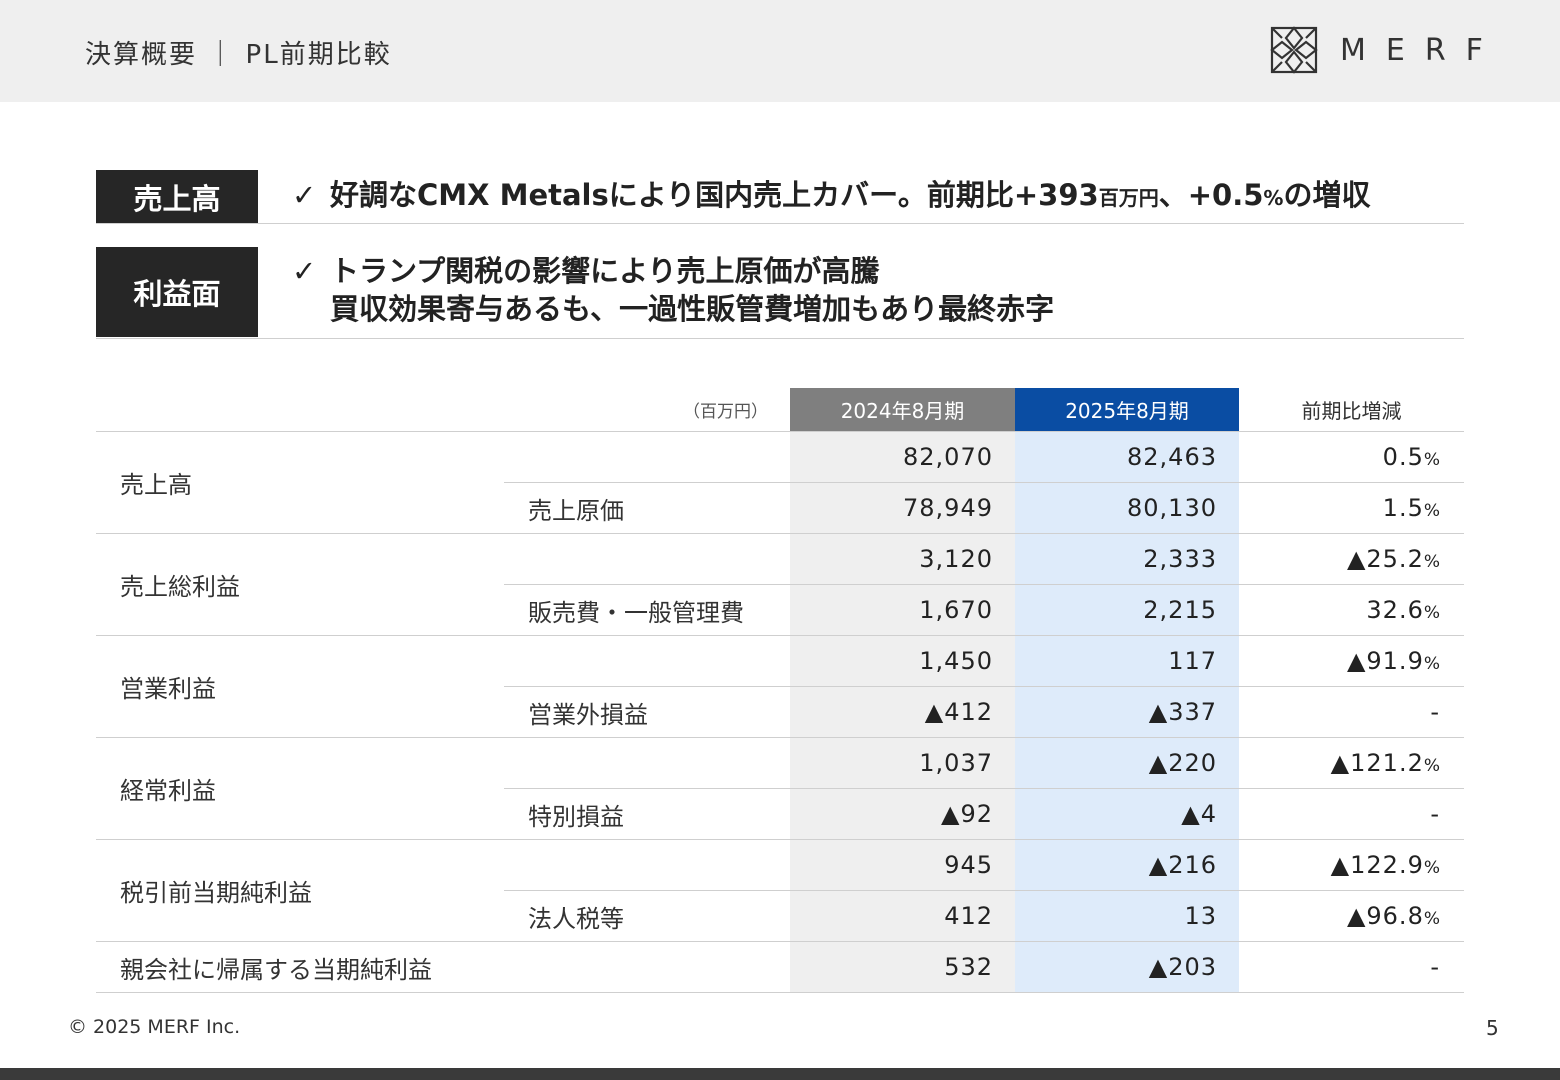 The width and height of the screenshot is (1560, 1080). Describe the element at coordinates (1127, 712) in the screenshot. I see `value-2025: ▲337` at that location.